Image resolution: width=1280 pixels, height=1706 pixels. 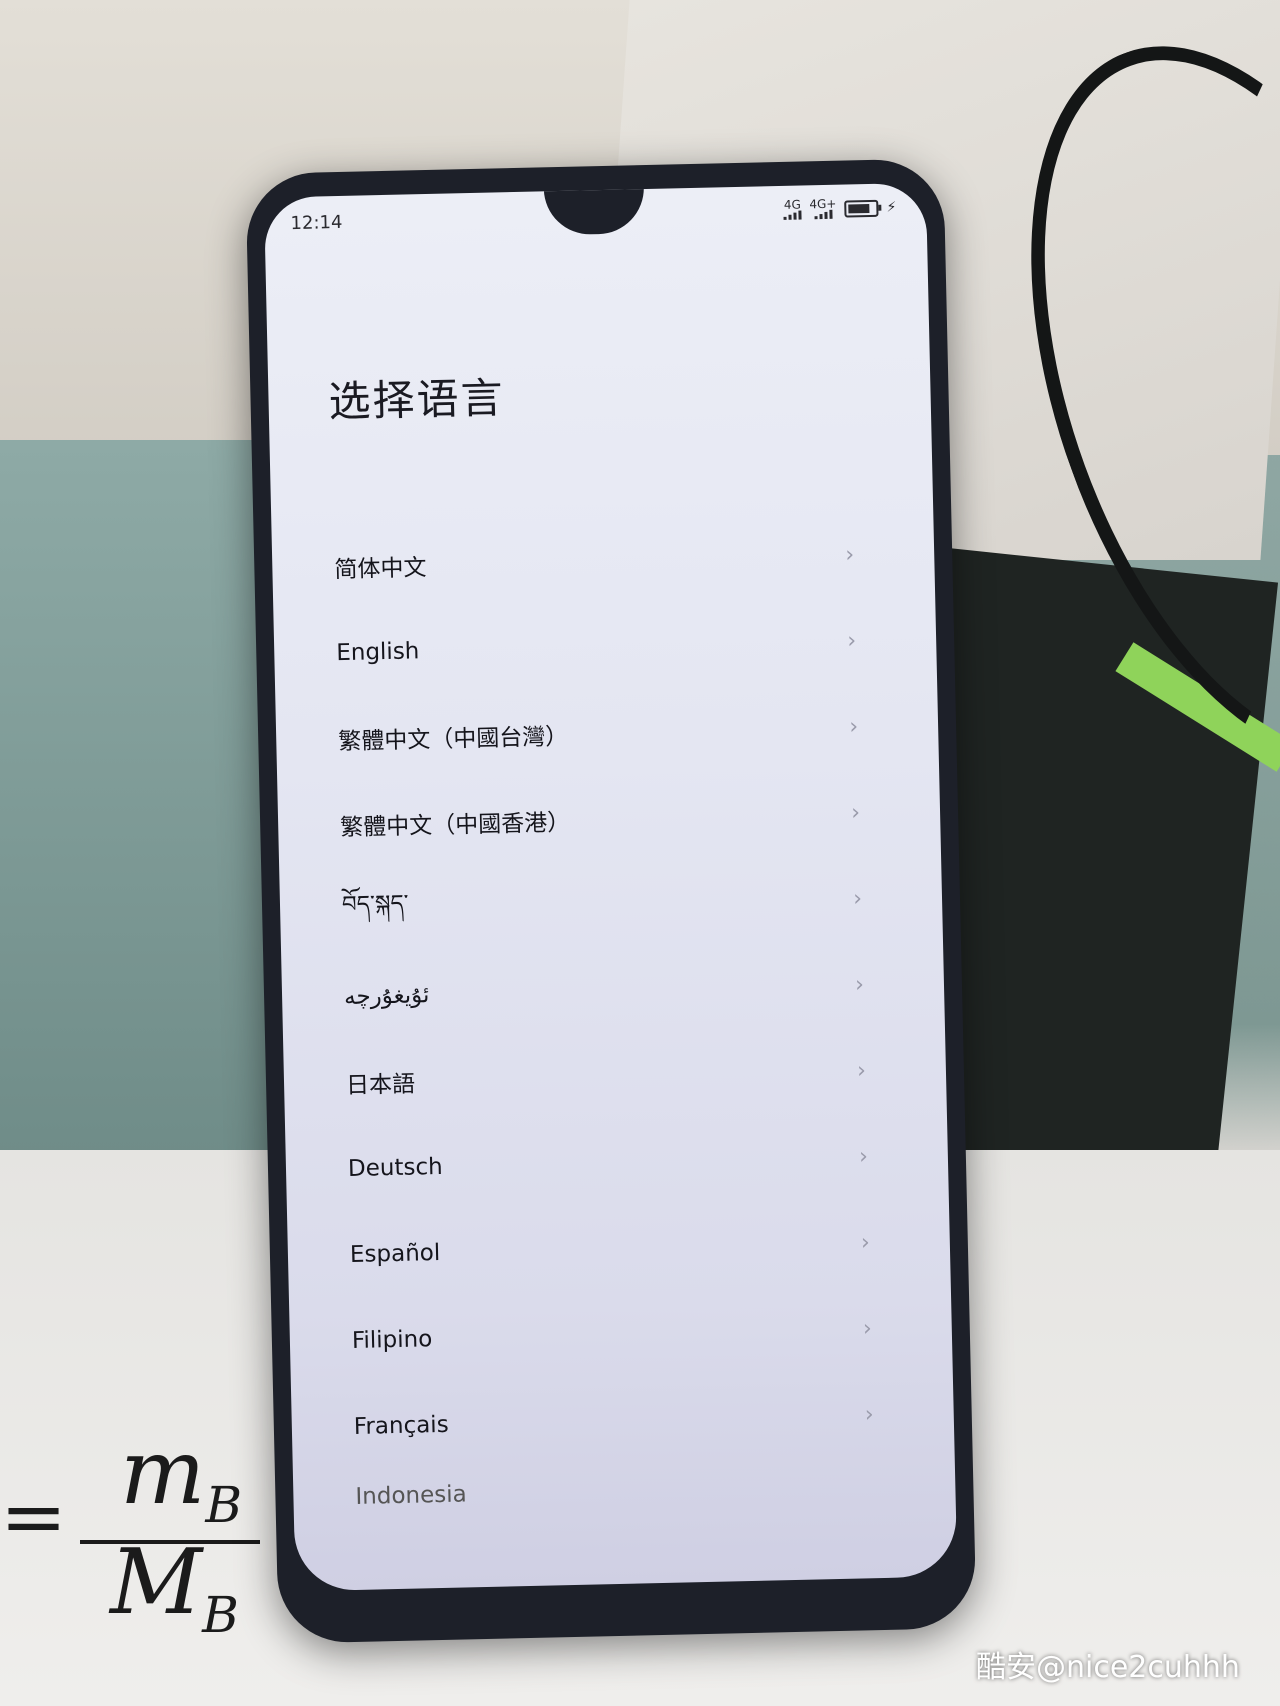 What do you see at coordinates (594, 211) in the screenshot?
I see `camera-notch` at bounding box center [594, 211].